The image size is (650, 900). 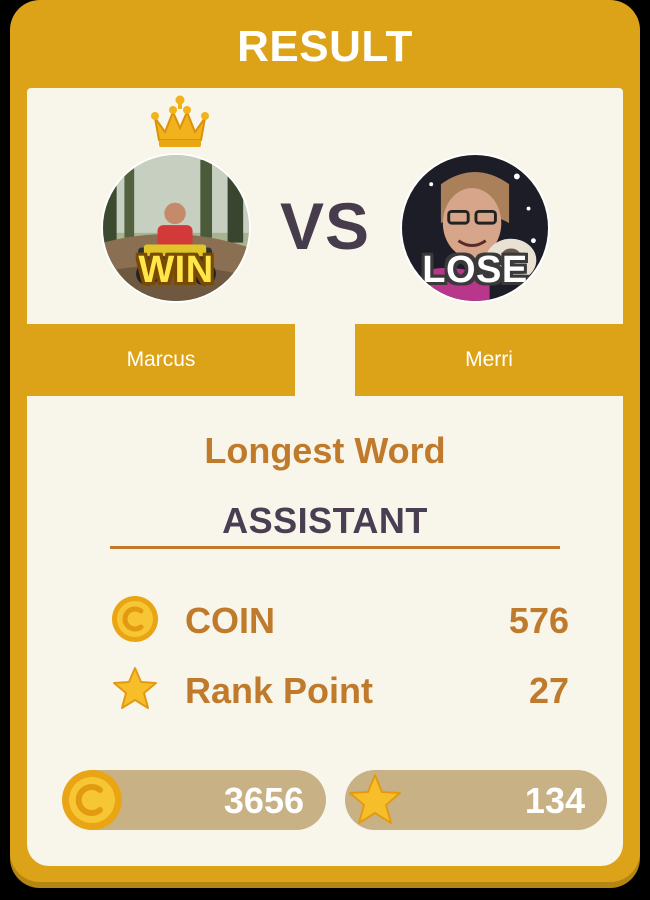 I want to click on versus-label: VS, so click(x=325, y=226).